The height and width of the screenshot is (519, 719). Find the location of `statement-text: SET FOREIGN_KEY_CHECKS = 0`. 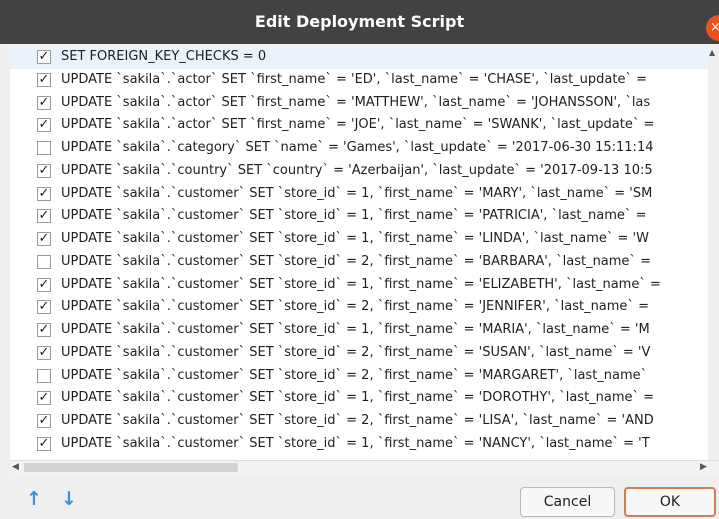

statement-text: SET FOREIGN_KEY_CHECKS = 0 is located at coordinates (164, 56).